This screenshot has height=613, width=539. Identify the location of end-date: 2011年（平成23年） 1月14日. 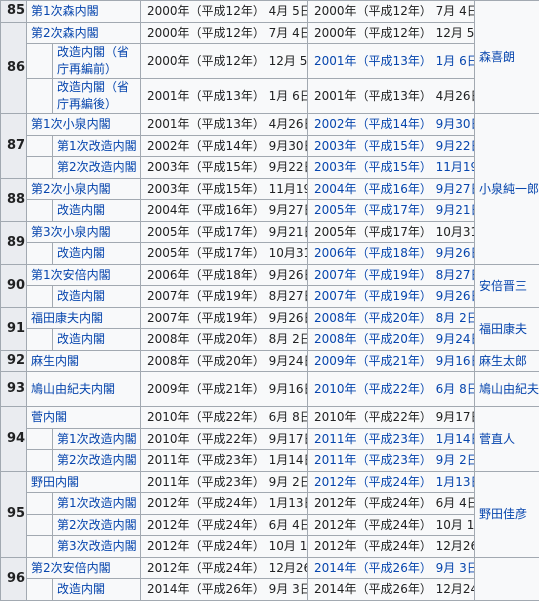
(391, 438).